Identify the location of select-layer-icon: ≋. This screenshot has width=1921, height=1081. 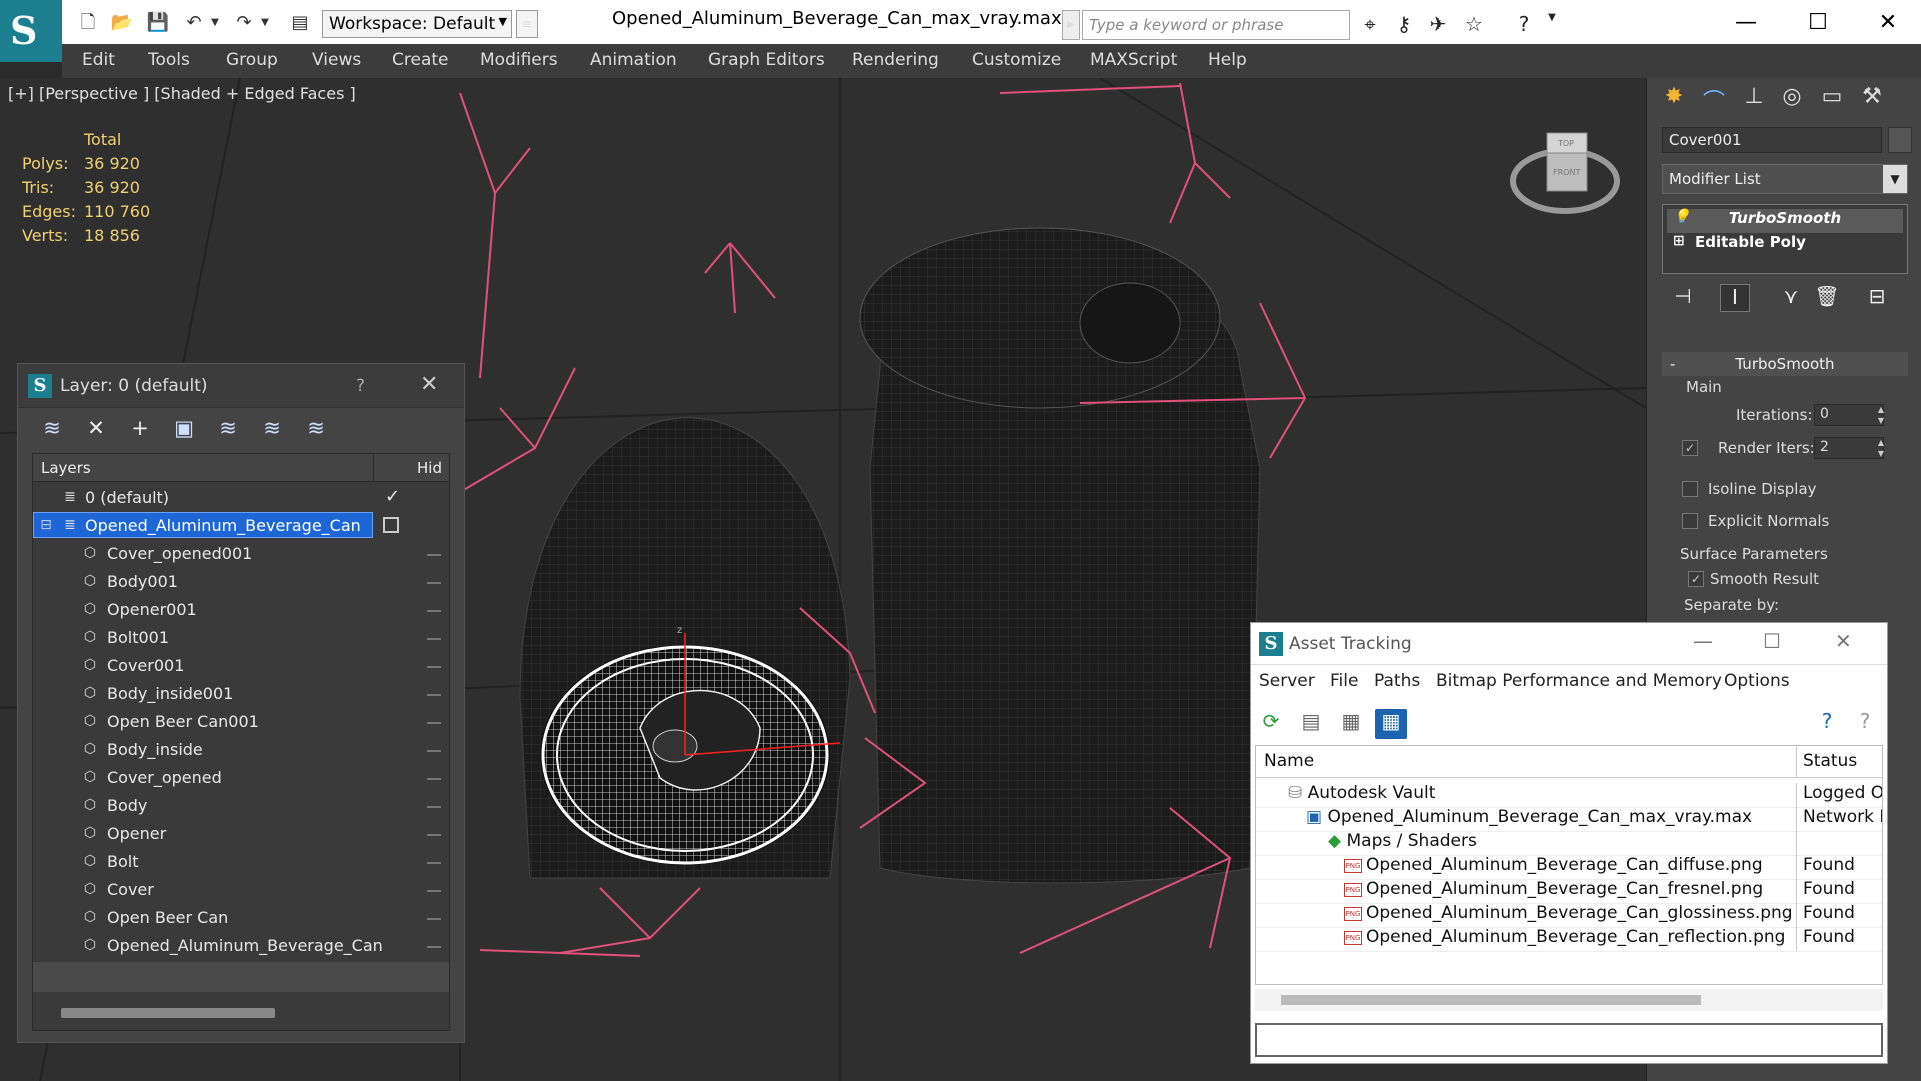
(228, 431).